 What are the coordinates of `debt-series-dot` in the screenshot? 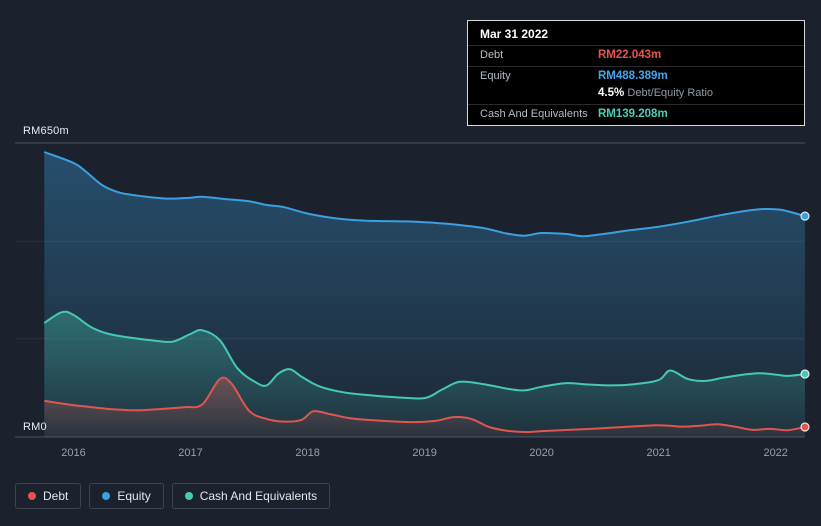 It's located at (32, 496).